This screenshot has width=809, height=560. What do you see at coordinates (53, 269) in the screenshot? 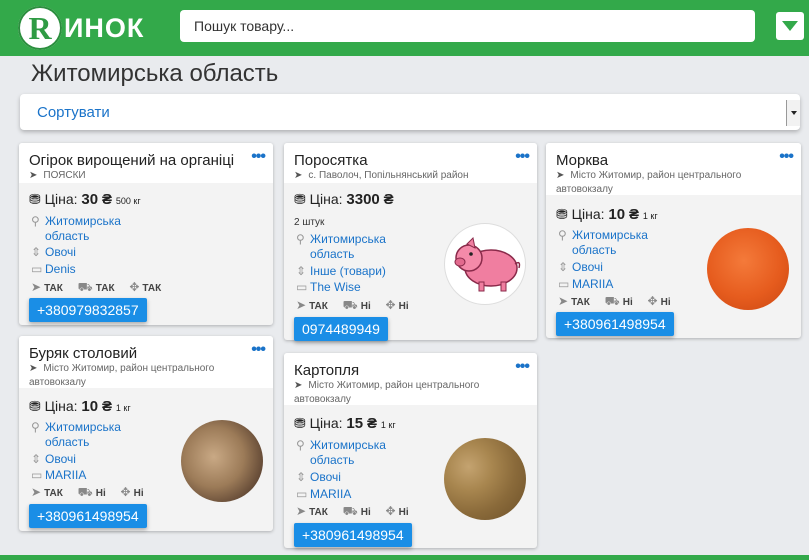
I see `seller-link: ▭ Denis` at bounding box center [53, 269].